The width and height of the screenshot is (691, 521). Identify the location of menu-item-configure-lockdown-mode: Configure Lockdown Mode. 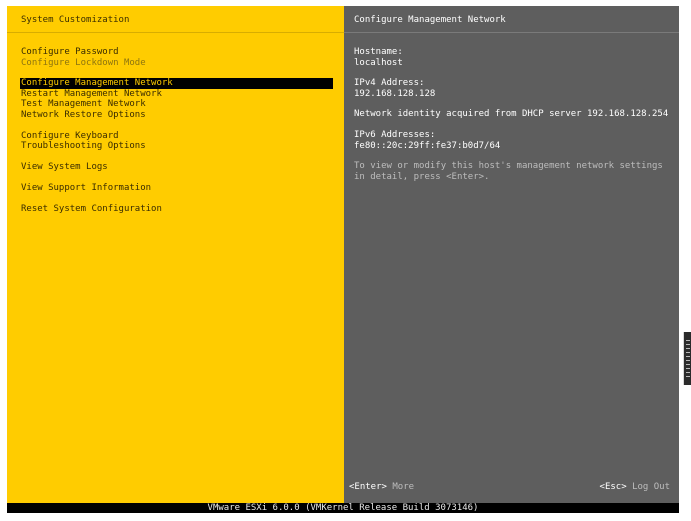
(176, 63).